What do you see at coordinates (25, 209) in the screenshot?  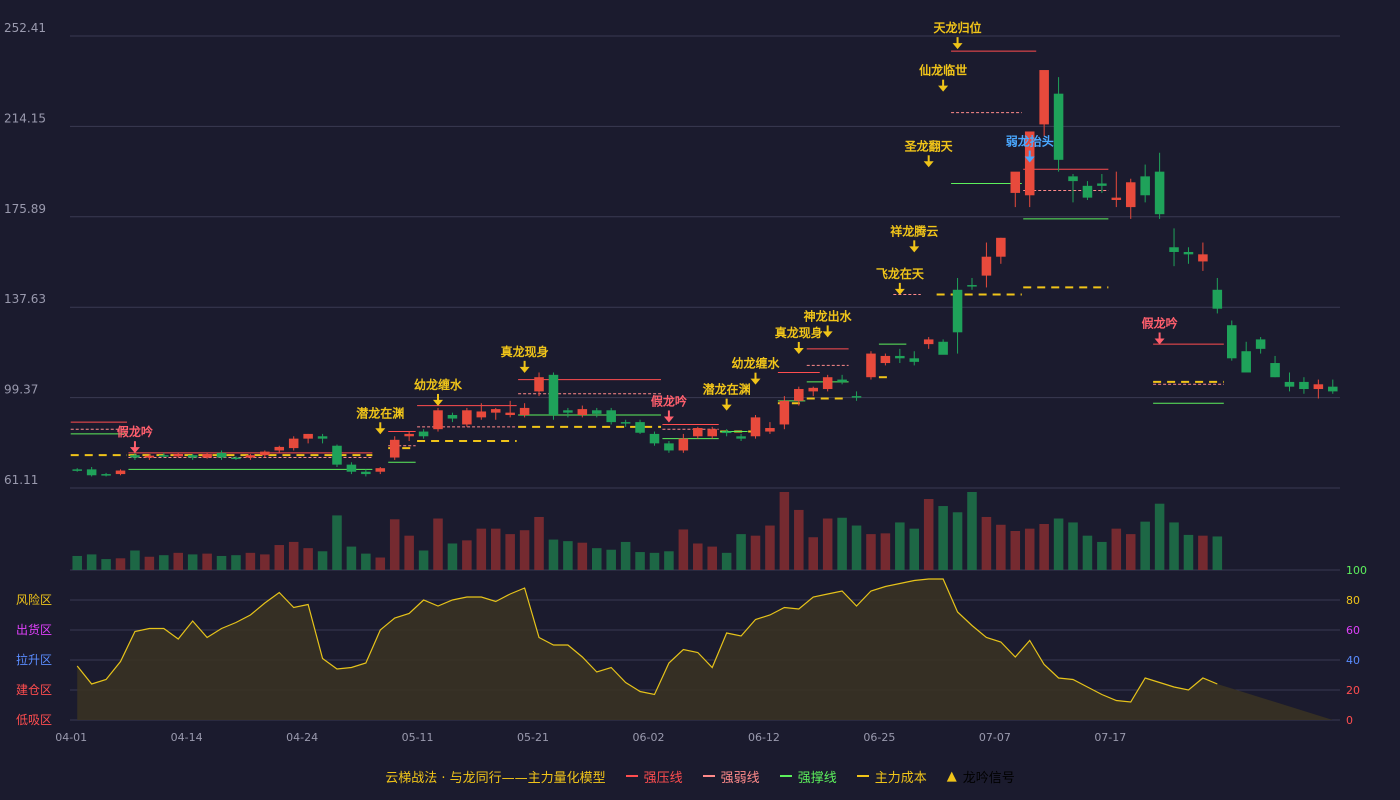 I see `price-tick-label: 175.89` at bounding box center [25, 209].